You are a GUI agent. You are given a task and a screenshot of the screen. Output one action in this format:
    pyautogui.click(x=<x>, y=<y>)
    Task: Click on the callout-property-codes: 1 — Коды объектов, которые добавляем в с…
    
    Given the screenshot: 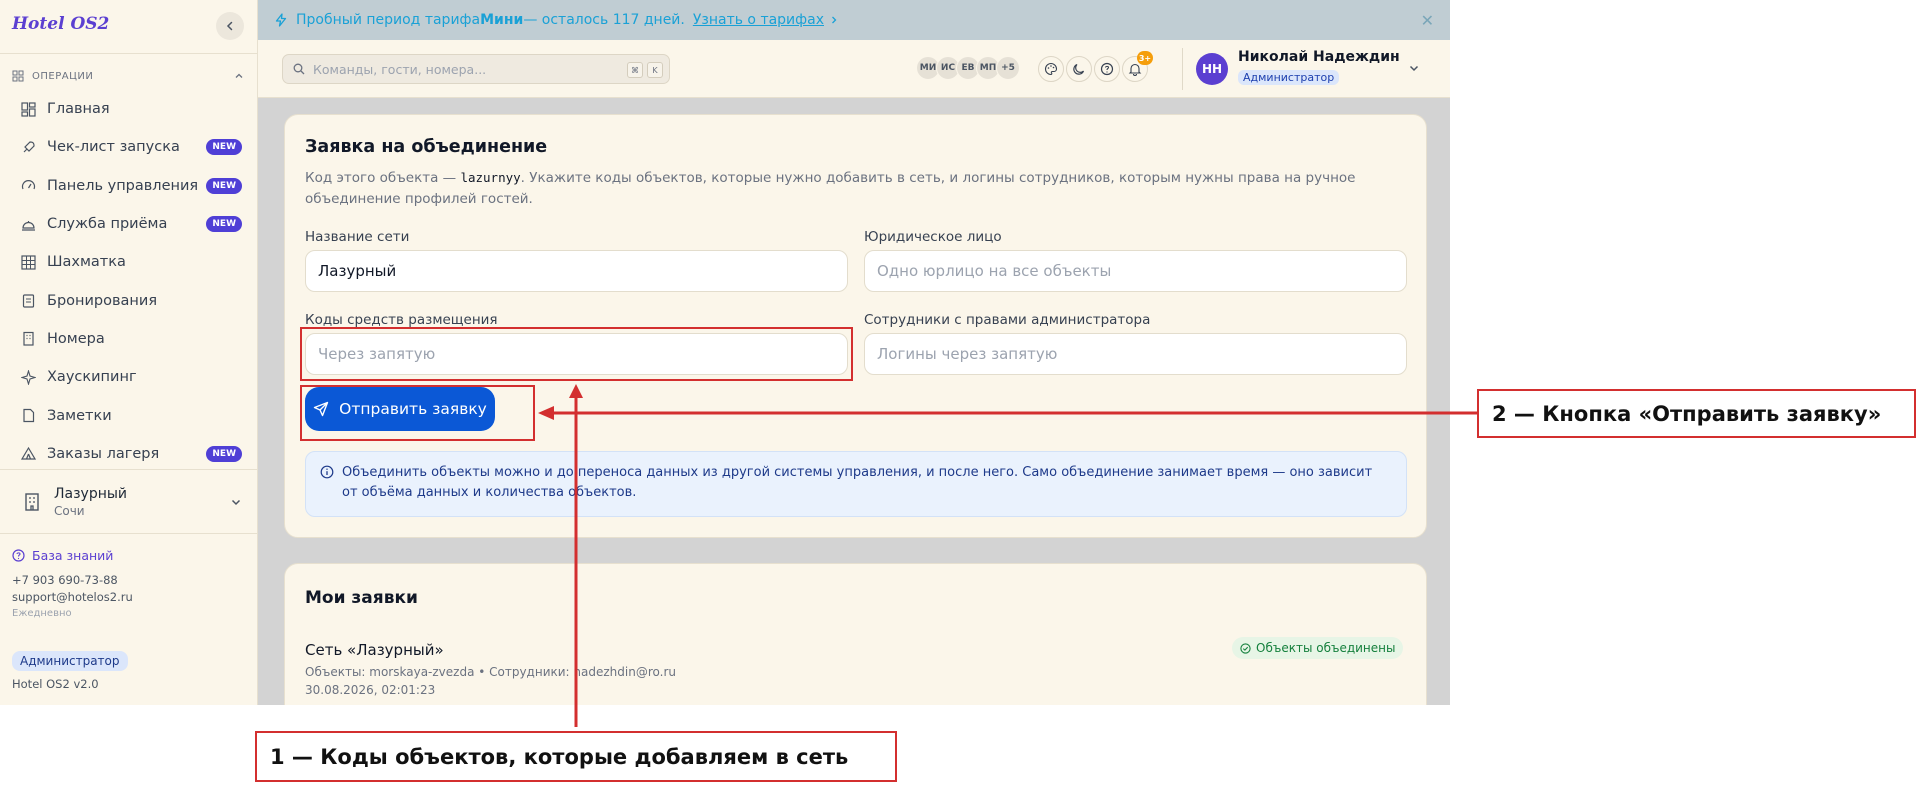 What is the action you would take?
    pyautogui.click(x=576, y=756)
    